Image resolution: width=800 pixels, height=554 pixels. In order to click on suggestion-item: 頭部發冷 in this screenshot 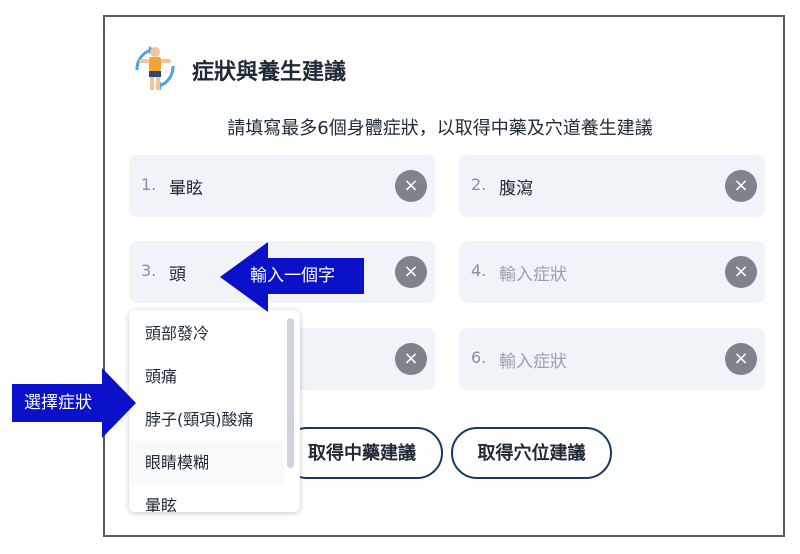, I will do `click(206, 333)`.